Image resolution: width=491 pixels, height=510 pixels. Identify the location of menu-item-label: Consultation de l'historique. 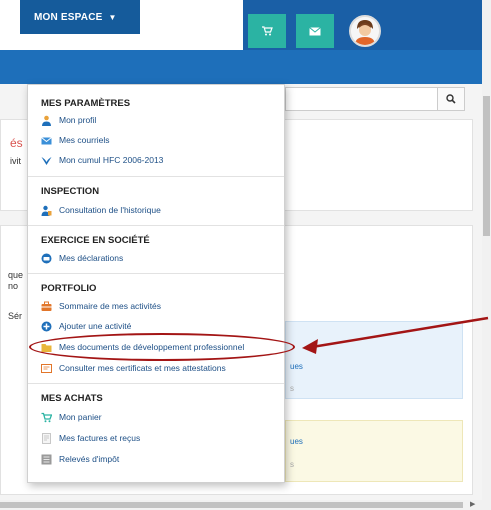
(110, 210).